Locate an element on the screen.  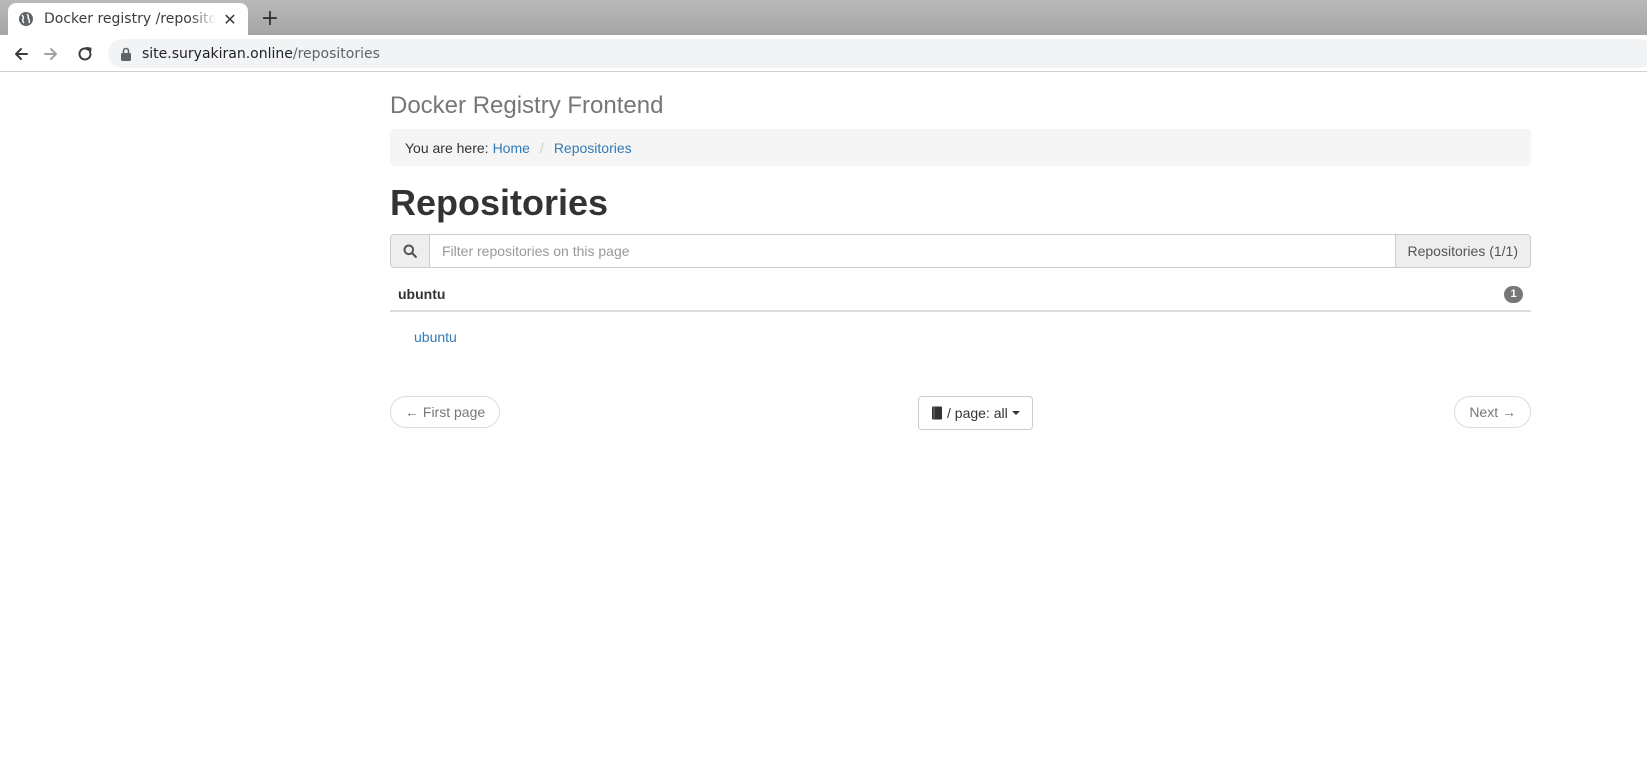
book-icon is located at coordinates (937, 413).